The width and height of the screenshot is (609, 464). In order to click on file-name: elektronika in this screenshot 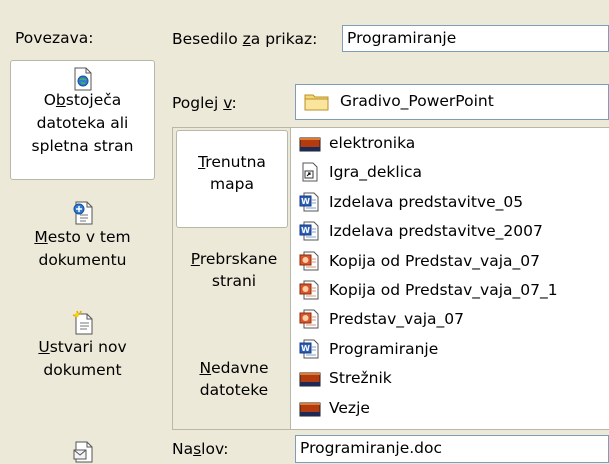, I will do `click(372, 143)`.